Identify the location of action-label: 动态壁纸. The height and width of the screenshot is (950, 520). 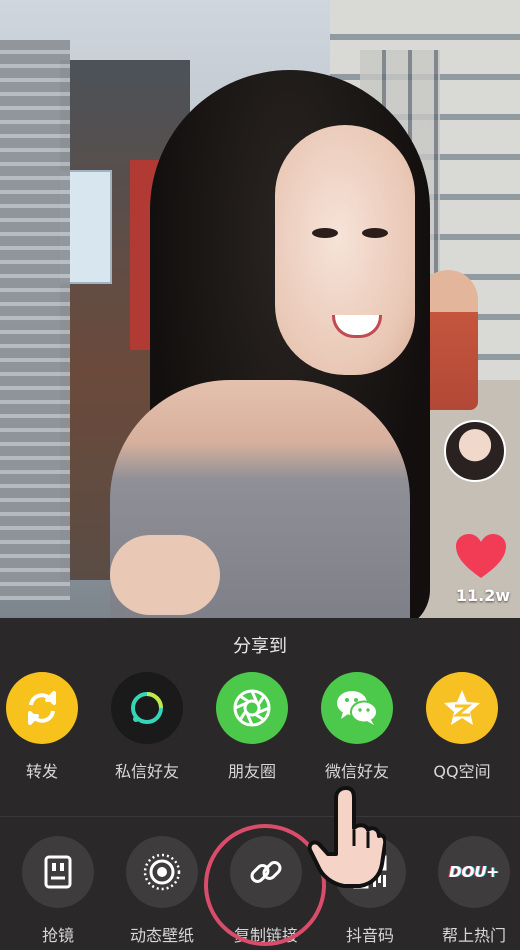
(161, 935).